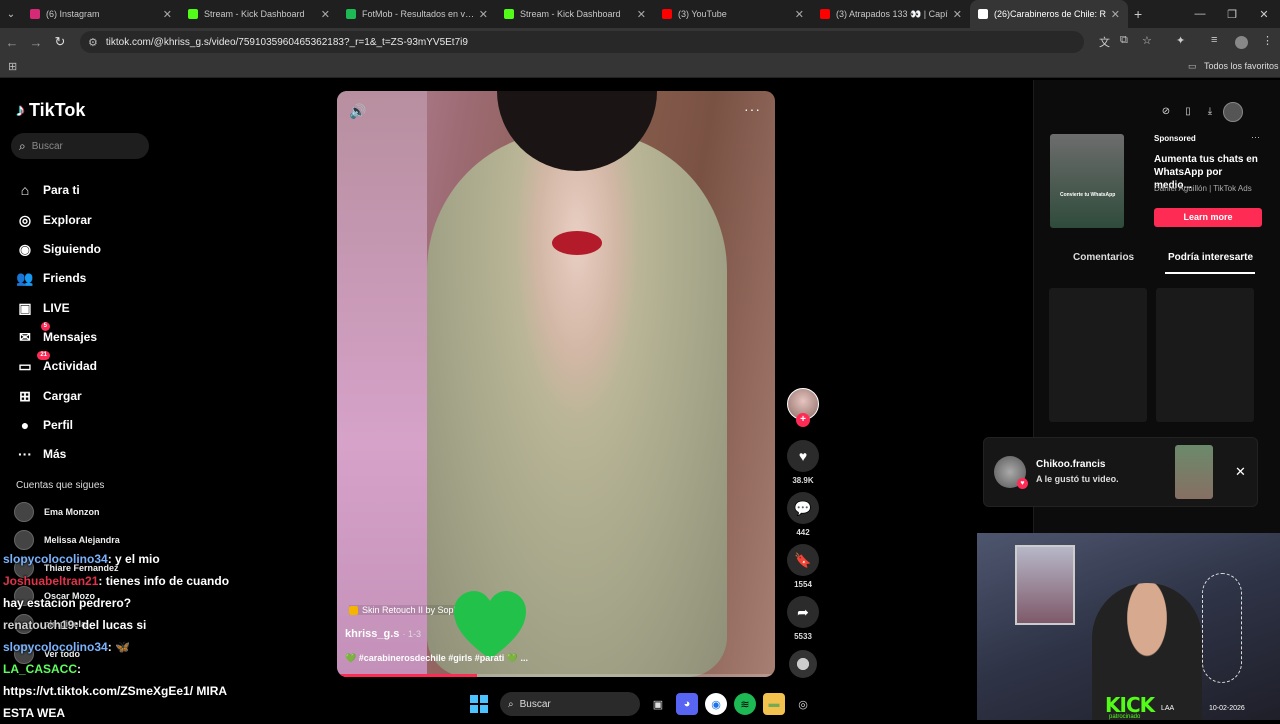 Image resolution: width=1280 pixels, height=724 pixels. I want to click on sidebar-item-siguiendo: ◉ Siguiendo, so click(58, 249).